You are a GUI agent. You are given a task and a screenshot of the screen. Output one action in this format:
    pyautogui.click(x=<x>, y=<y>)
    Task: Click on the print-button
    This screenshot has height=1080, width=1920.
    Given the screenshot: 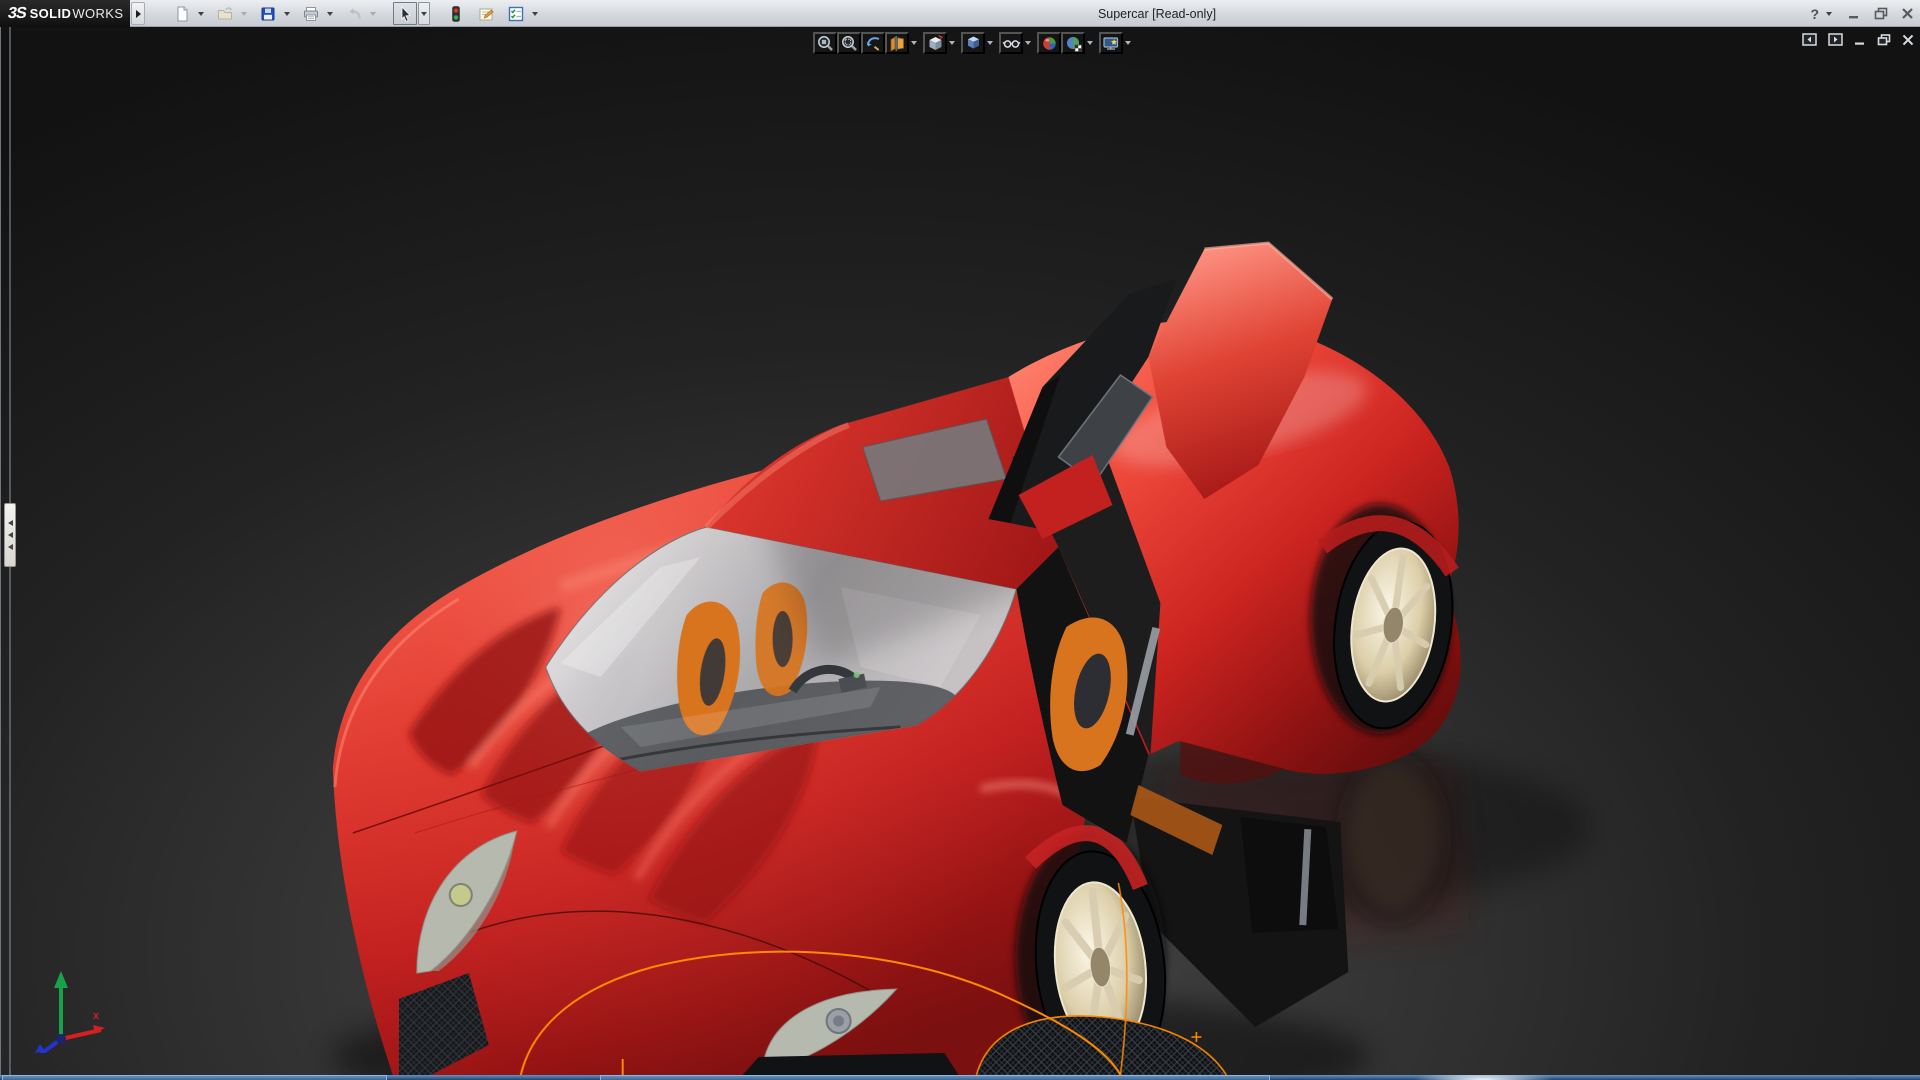 What is the action you would take?
    pyautogui.click(x=311, y=13)
    